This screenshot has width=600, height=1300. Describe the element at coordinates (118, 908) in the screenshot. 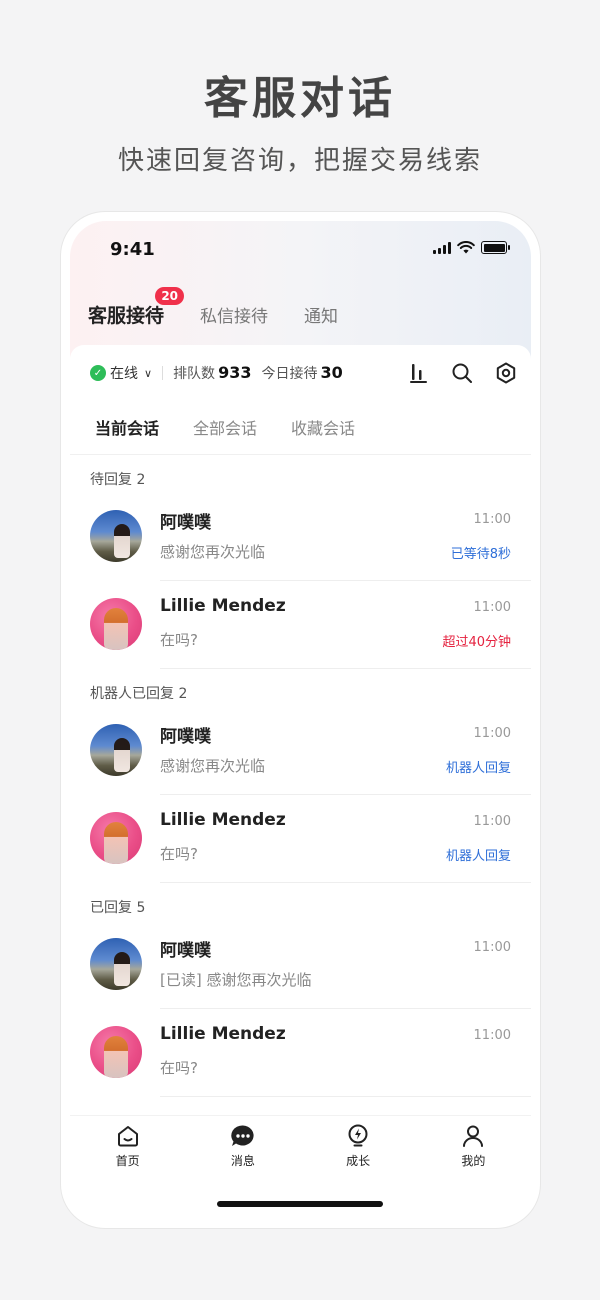

I see `section-header-replied: 已回复 5` at that location.